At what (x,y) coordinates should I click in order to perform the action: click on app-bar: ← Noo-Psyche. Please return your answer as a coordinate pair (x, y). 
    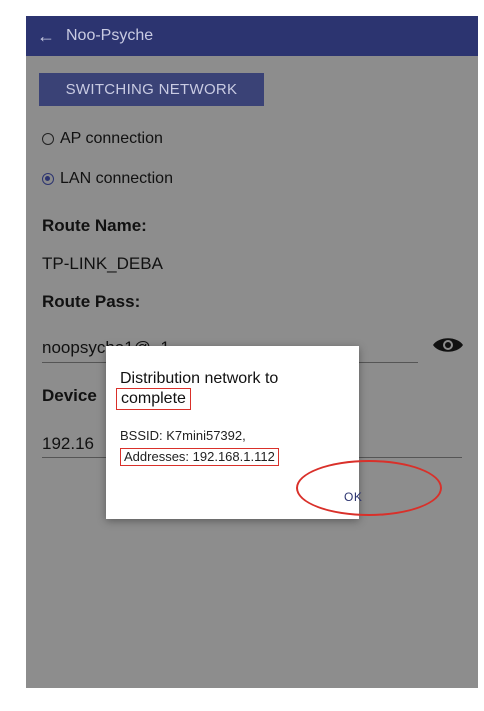
    Looking at the image, I should click on (252, 36).